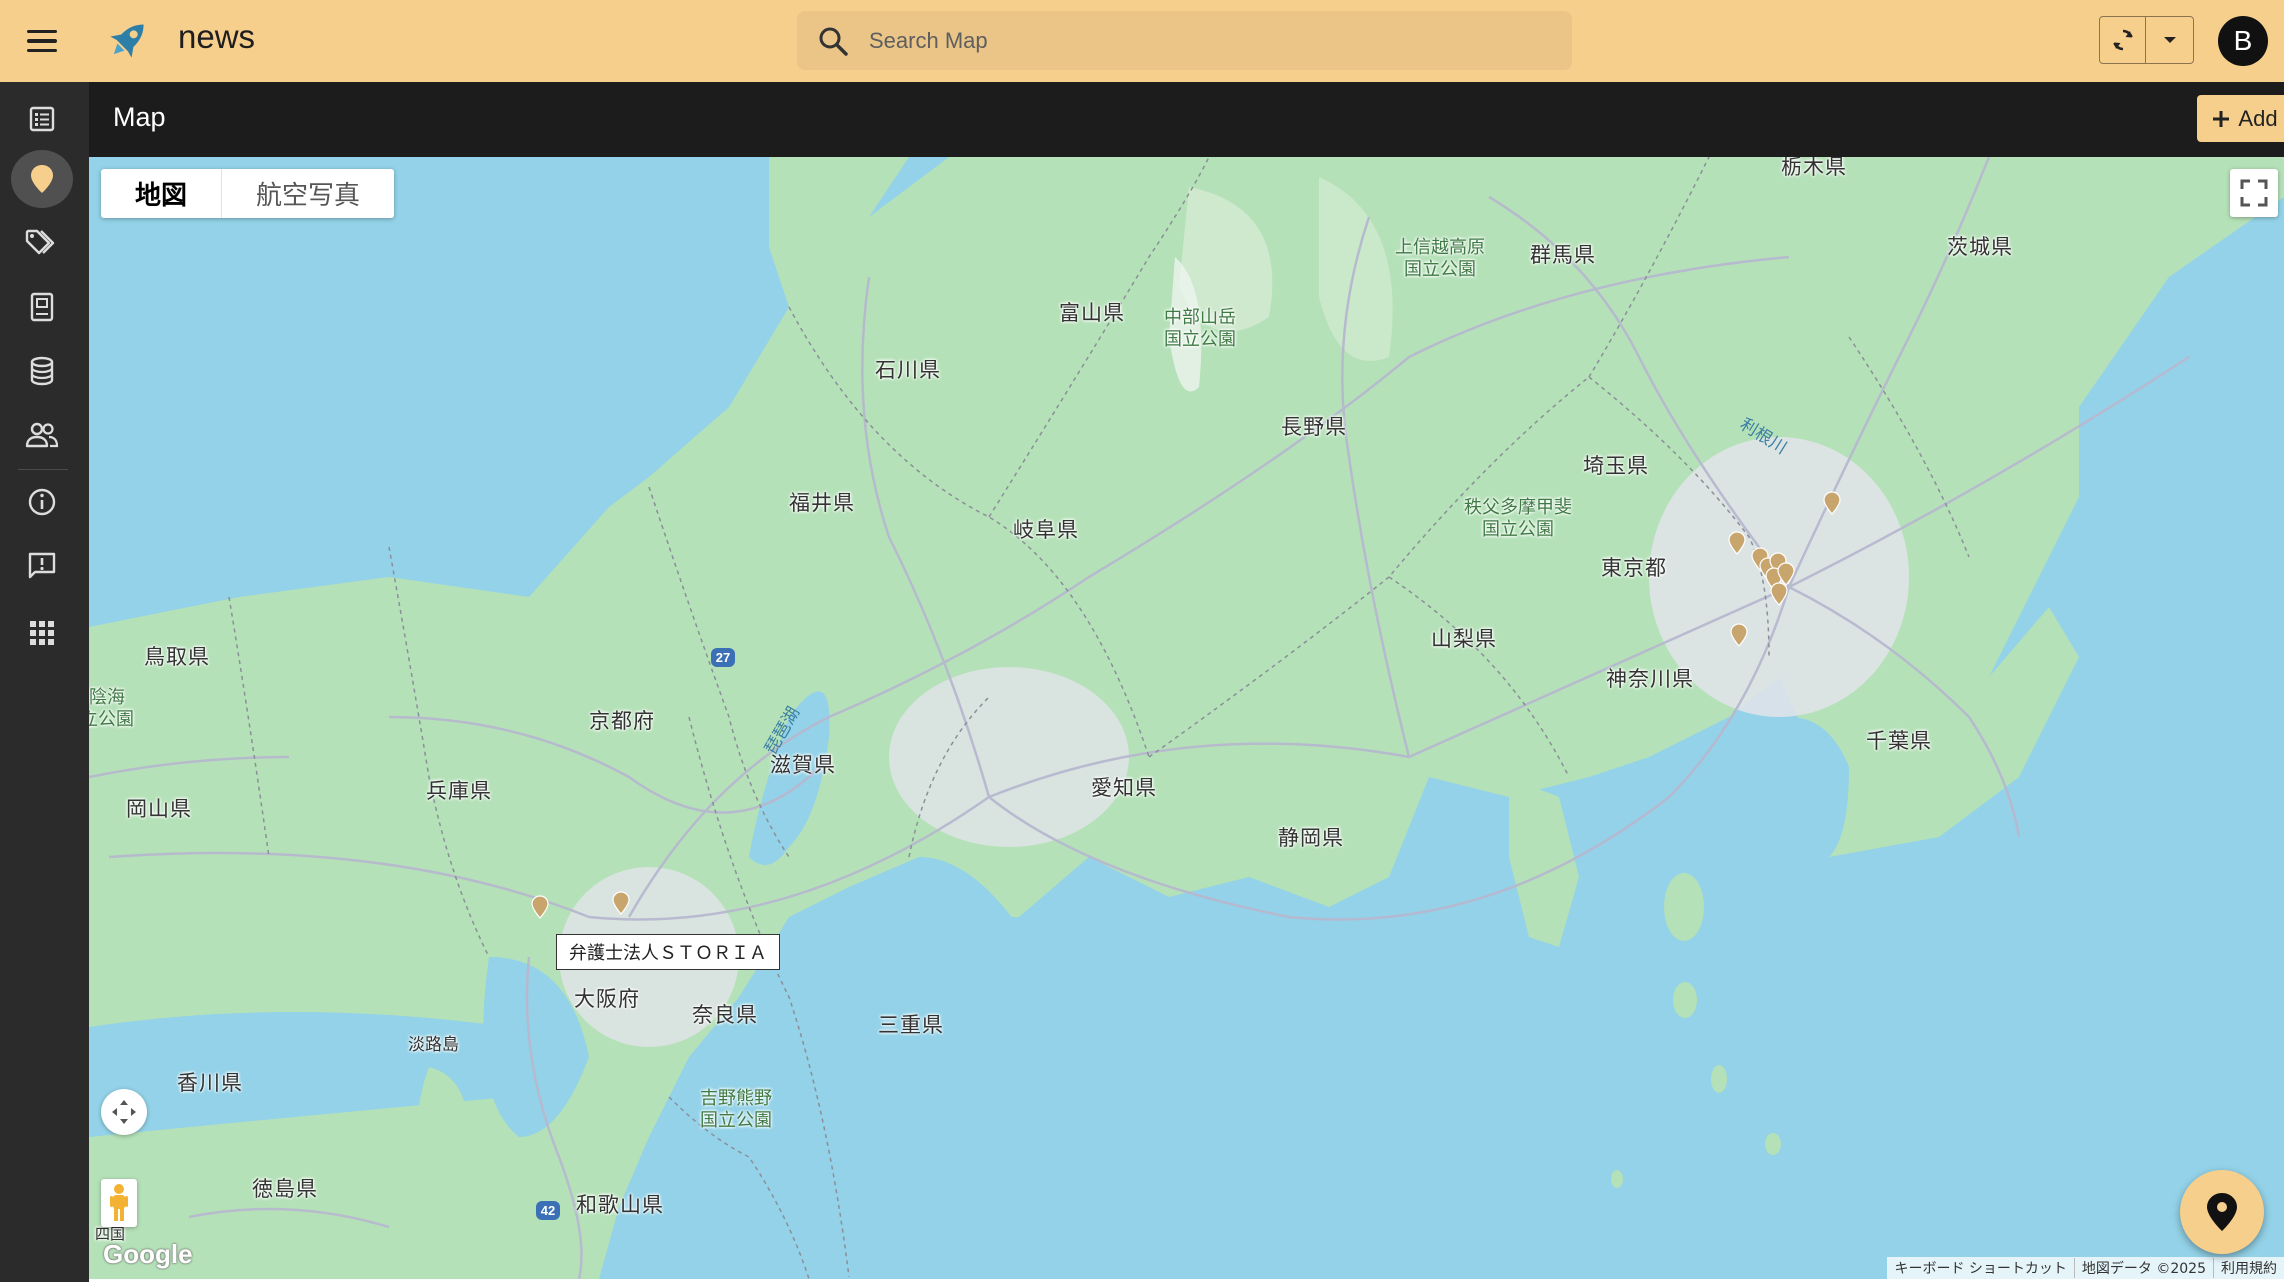 The image size is (2284, 1282). What do you see at coordinates (159, 809) in the screenshot?
I see `map-label: 岡山県` at bounding box center [159, 809].